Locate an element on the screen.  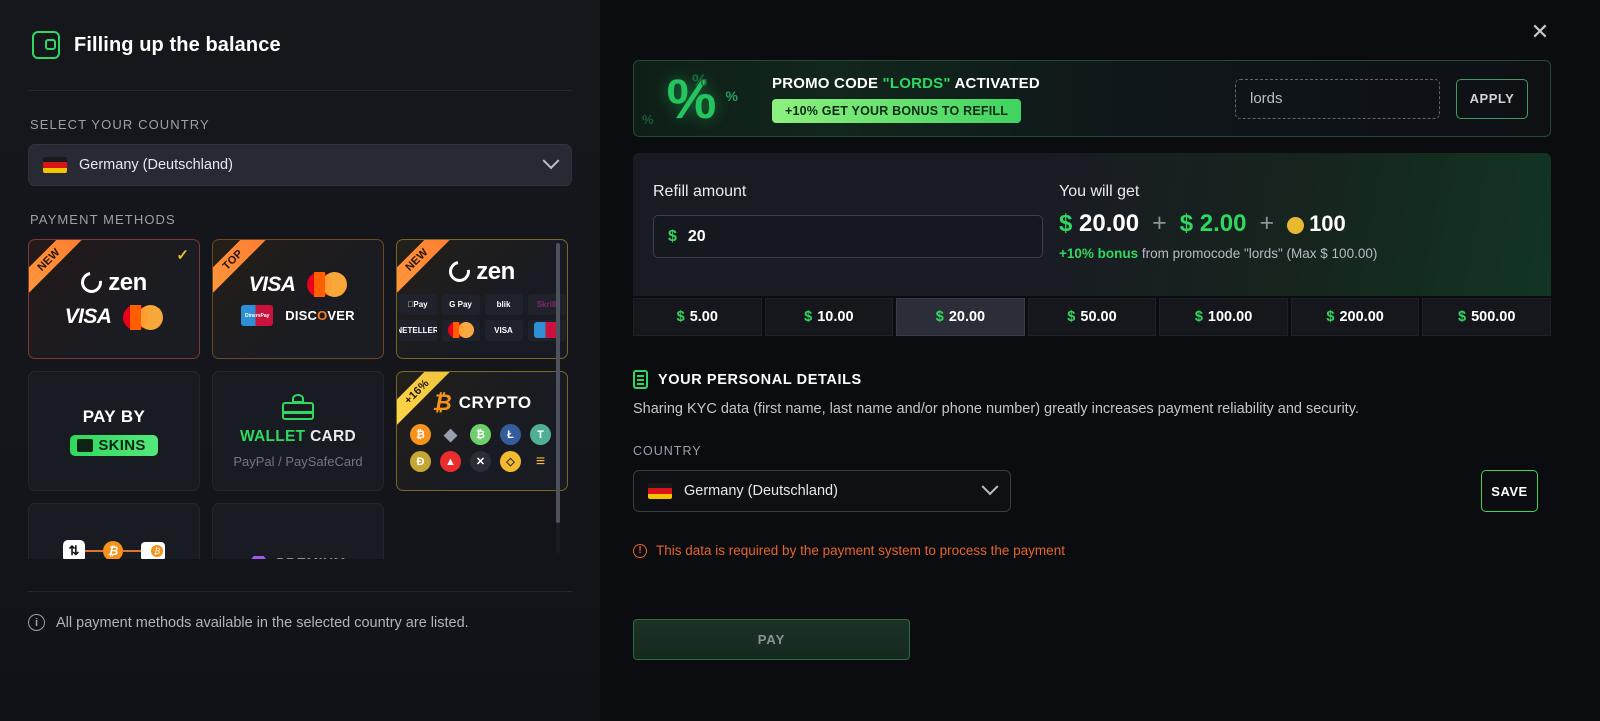
premium-caption: PREMIUM is located at coordinates (311, 557).